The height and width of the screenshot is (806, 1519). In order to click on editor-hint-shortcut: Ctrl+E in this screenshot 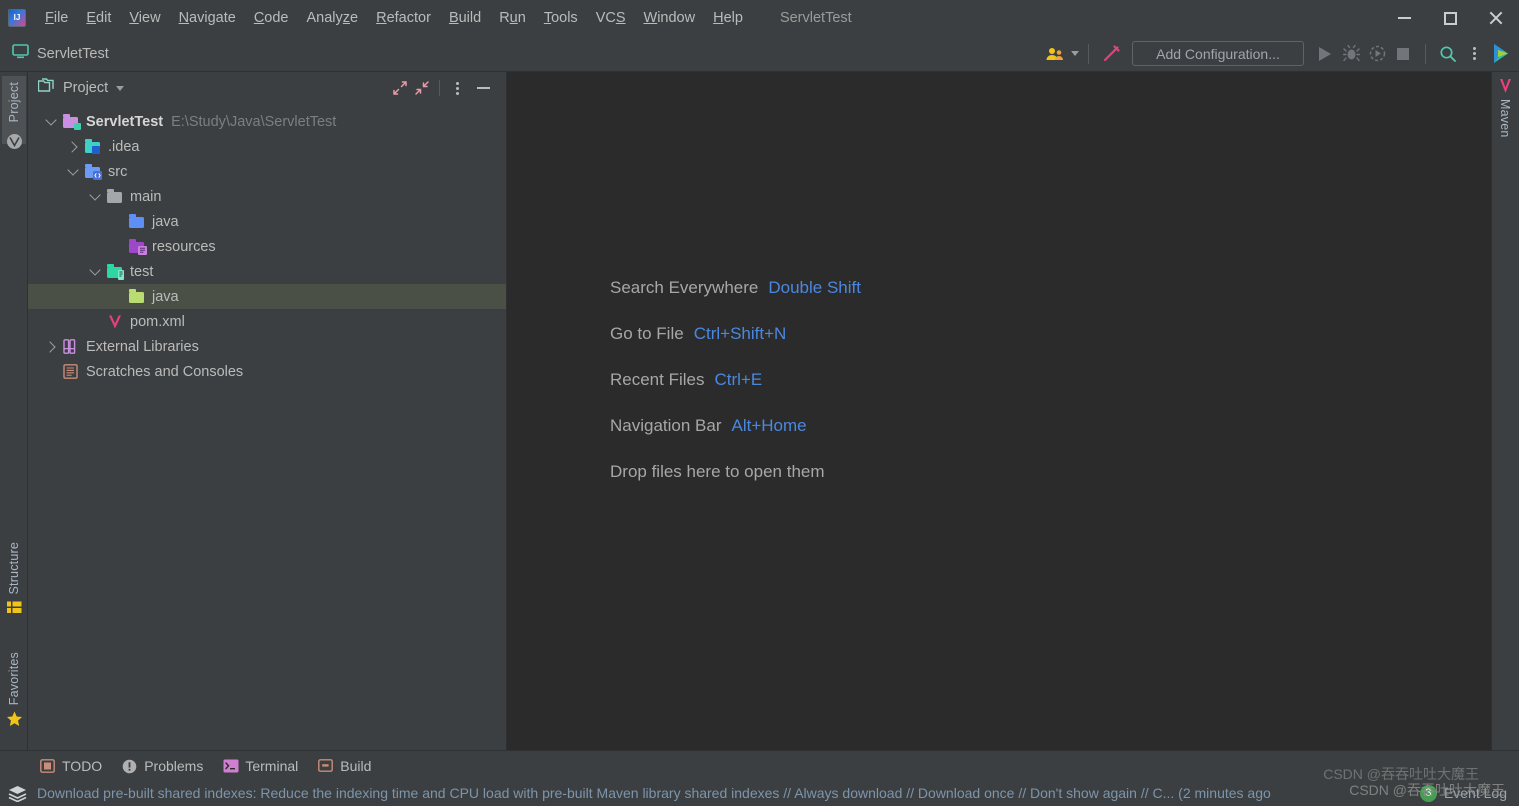, I will do `click(738, 379)`.